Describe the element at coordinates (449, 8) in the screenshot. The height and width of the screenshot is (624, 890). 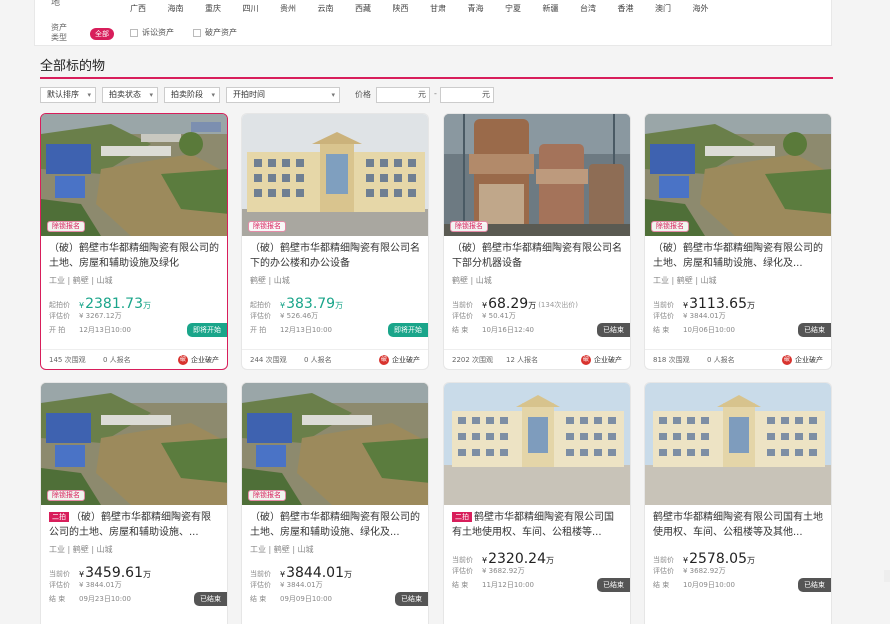
I see `region-option: 甘肃` at that location.